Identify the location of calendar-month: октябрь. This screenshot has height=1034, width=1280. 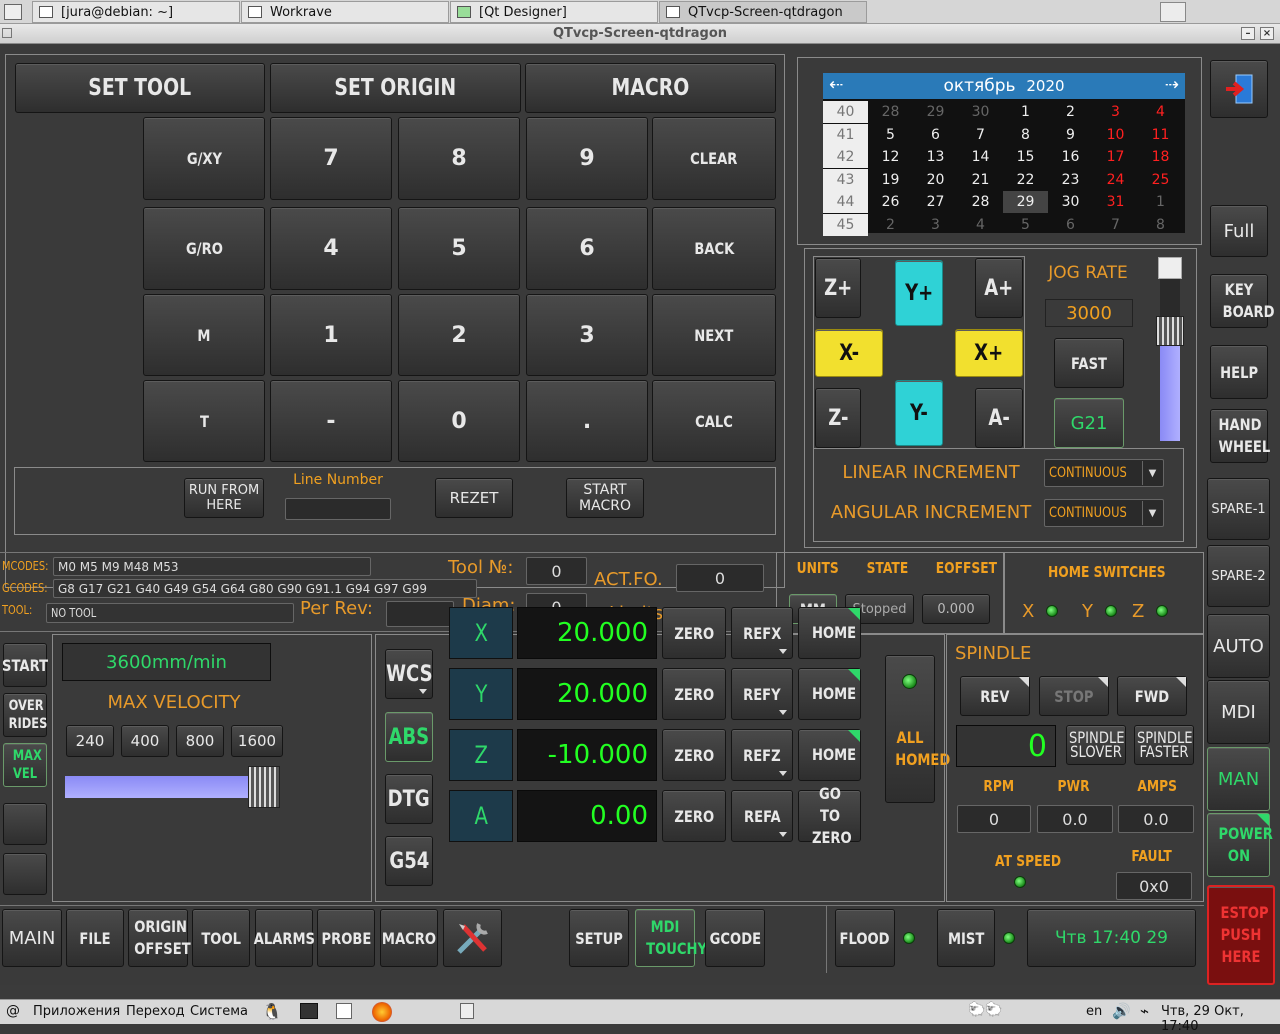
(979, 86).